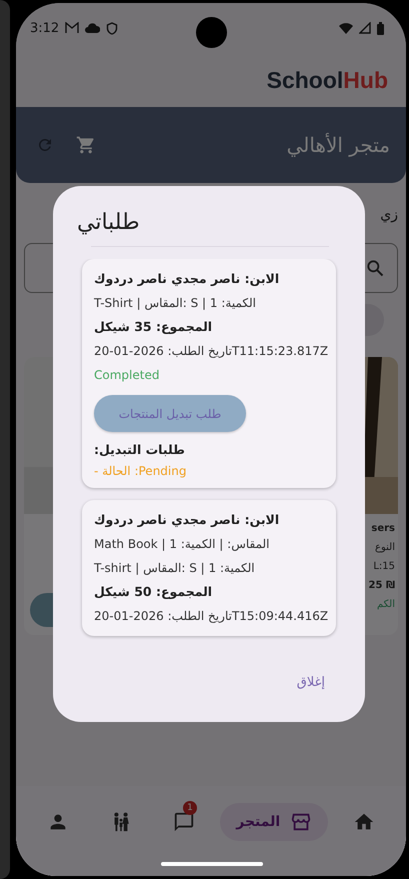 The height and width of the screenshot is (879, 409). Describe the element at coordinates (86, 145) in the screenshot. I see `cart-icon` at that location.